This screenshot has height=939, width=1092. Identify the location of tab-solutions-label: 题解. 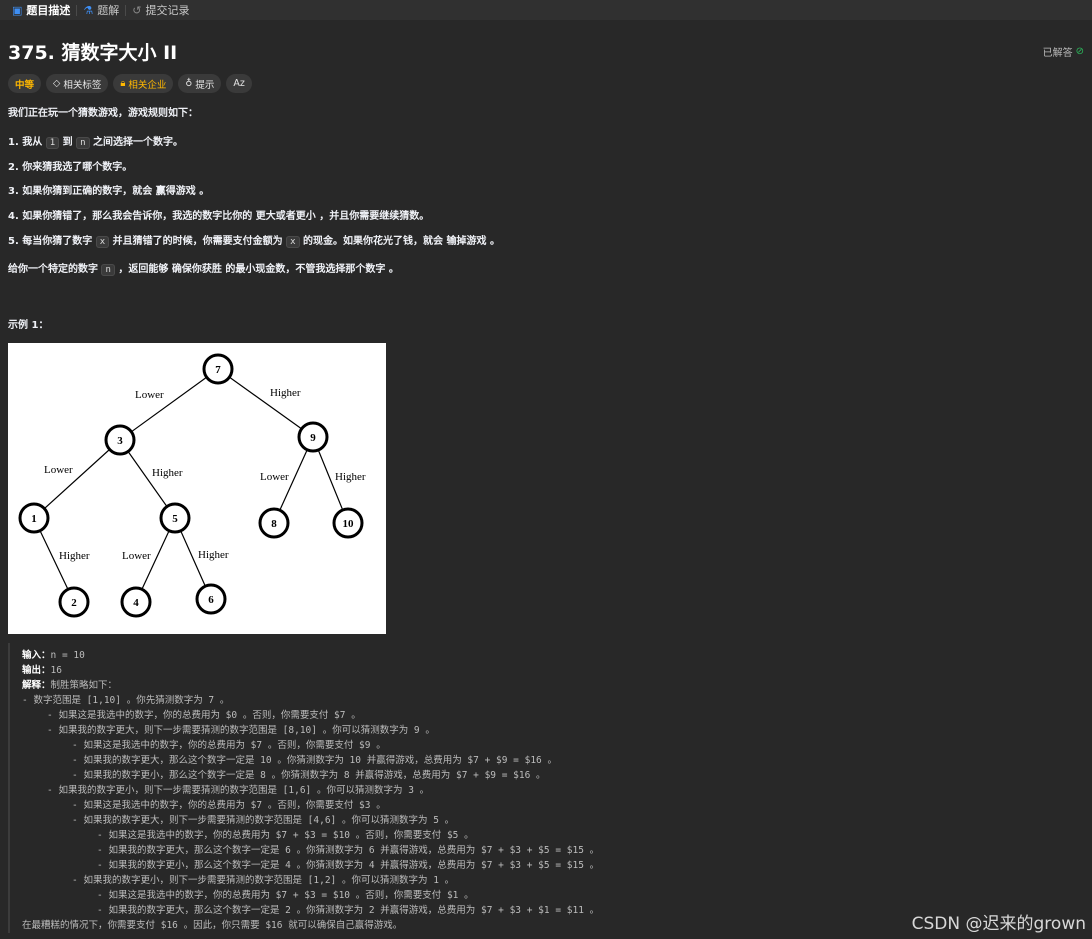
(108, 10).